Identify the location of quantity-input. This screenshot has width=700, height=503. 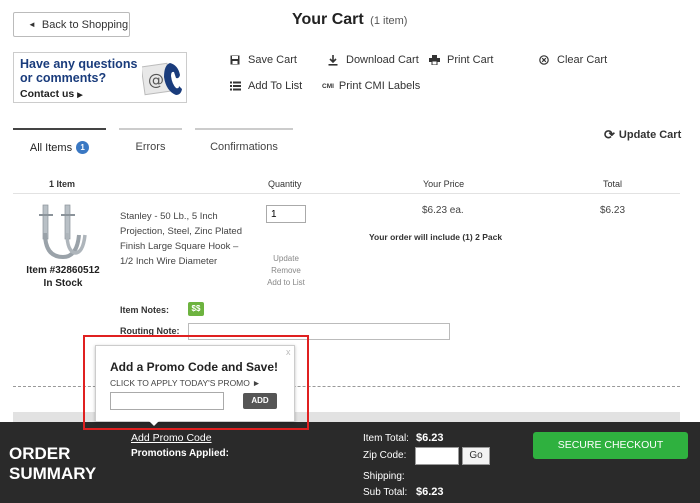
(286, 214).